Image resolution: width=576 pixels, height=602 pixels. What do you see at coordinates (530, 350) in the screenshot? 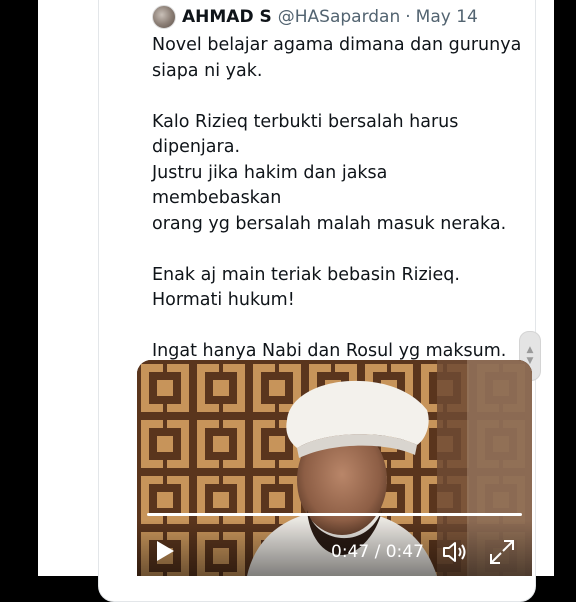
I see `scroll-up-icon: ▲` at bounding box center [530, 350].